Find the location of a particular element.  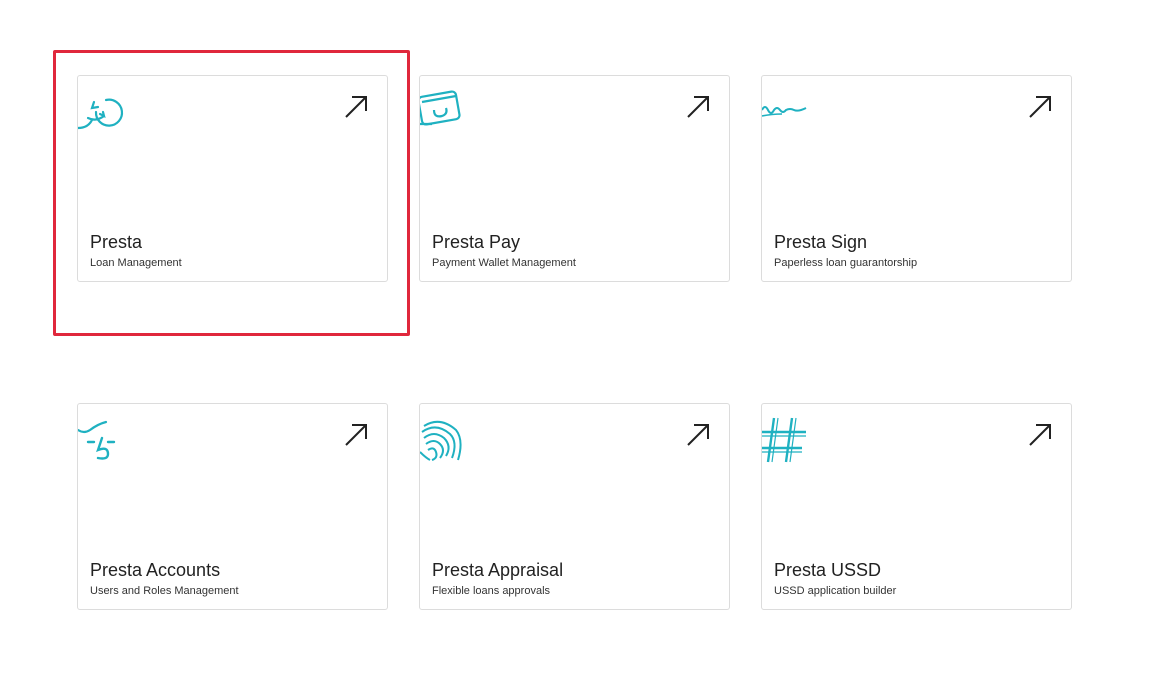

card-presta-sign: Presta Sign Paperless loan guarantorship is located at coordinates (916, 178).